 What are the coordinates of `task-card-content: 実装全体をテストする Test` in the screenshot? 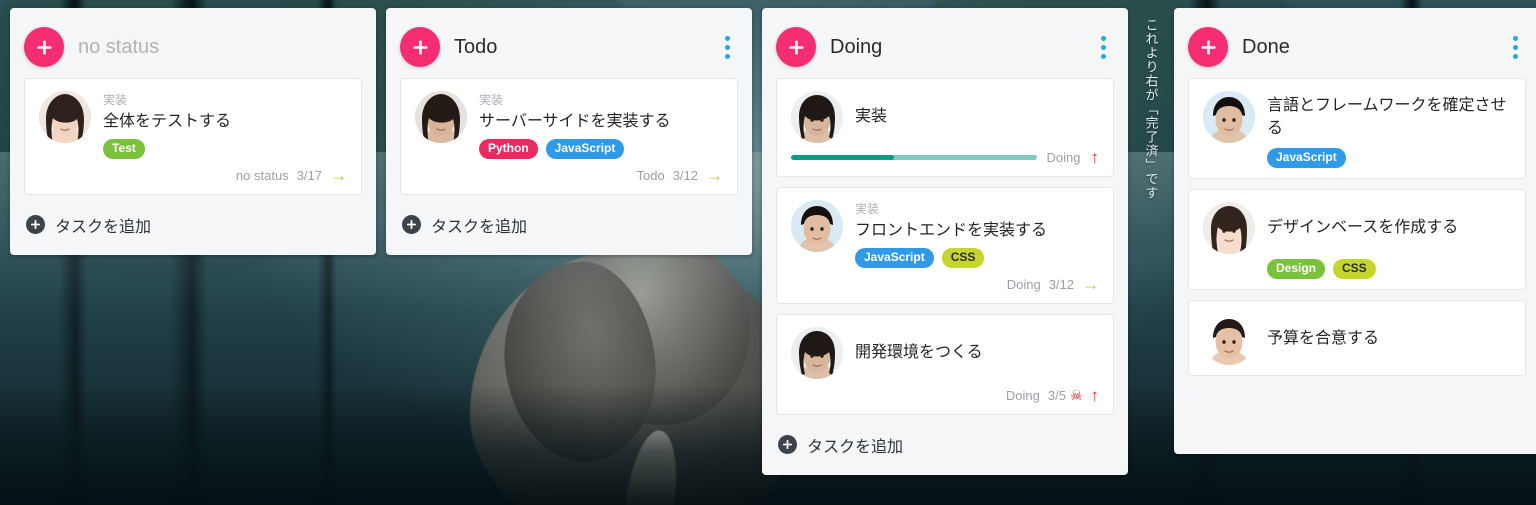 It's located at (193, 125).